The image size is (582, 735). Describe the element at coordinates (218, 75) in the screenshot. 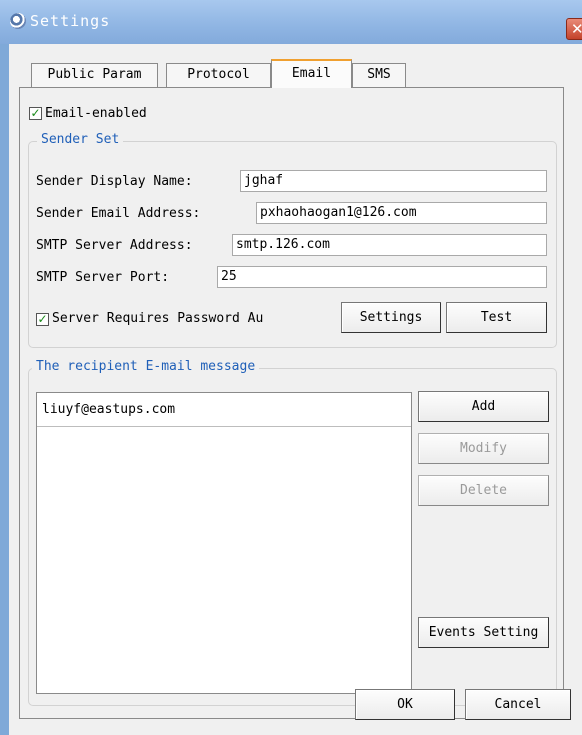

I see `tab-protocol: Protocol` at that location.